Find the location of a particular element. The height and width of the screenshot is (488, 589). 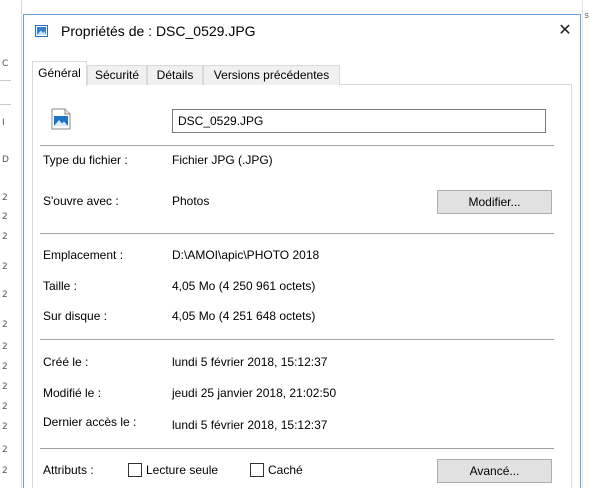

tab-details: Détails is located at coordinates (175, 75).